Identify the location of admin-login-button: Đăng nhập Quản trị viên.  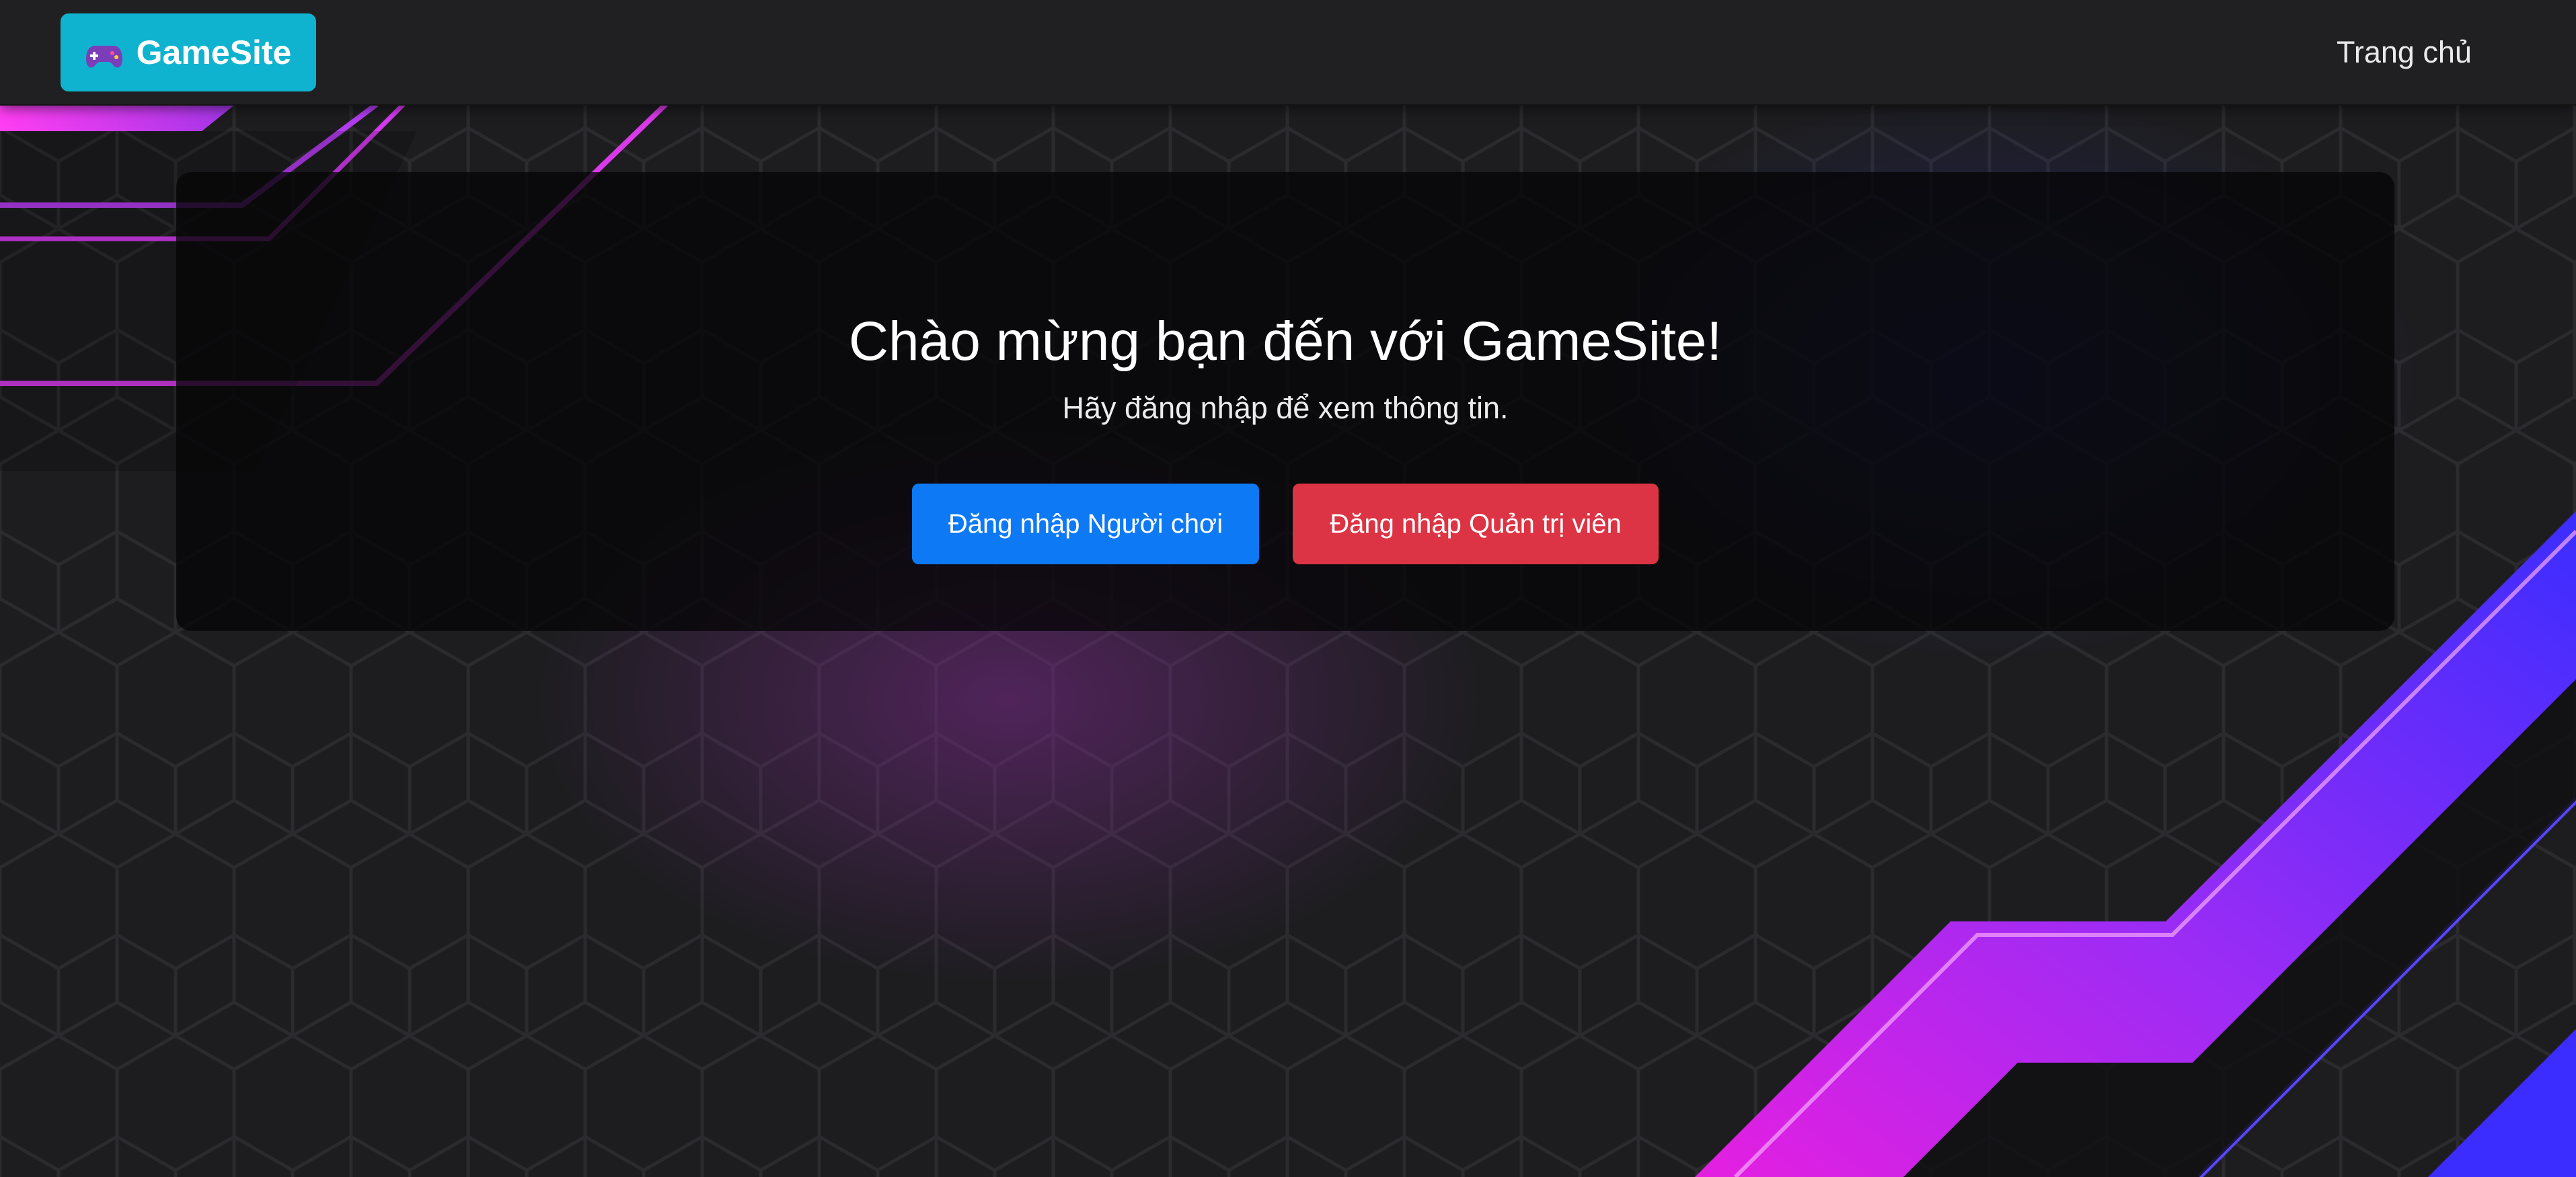
(1476, 524).